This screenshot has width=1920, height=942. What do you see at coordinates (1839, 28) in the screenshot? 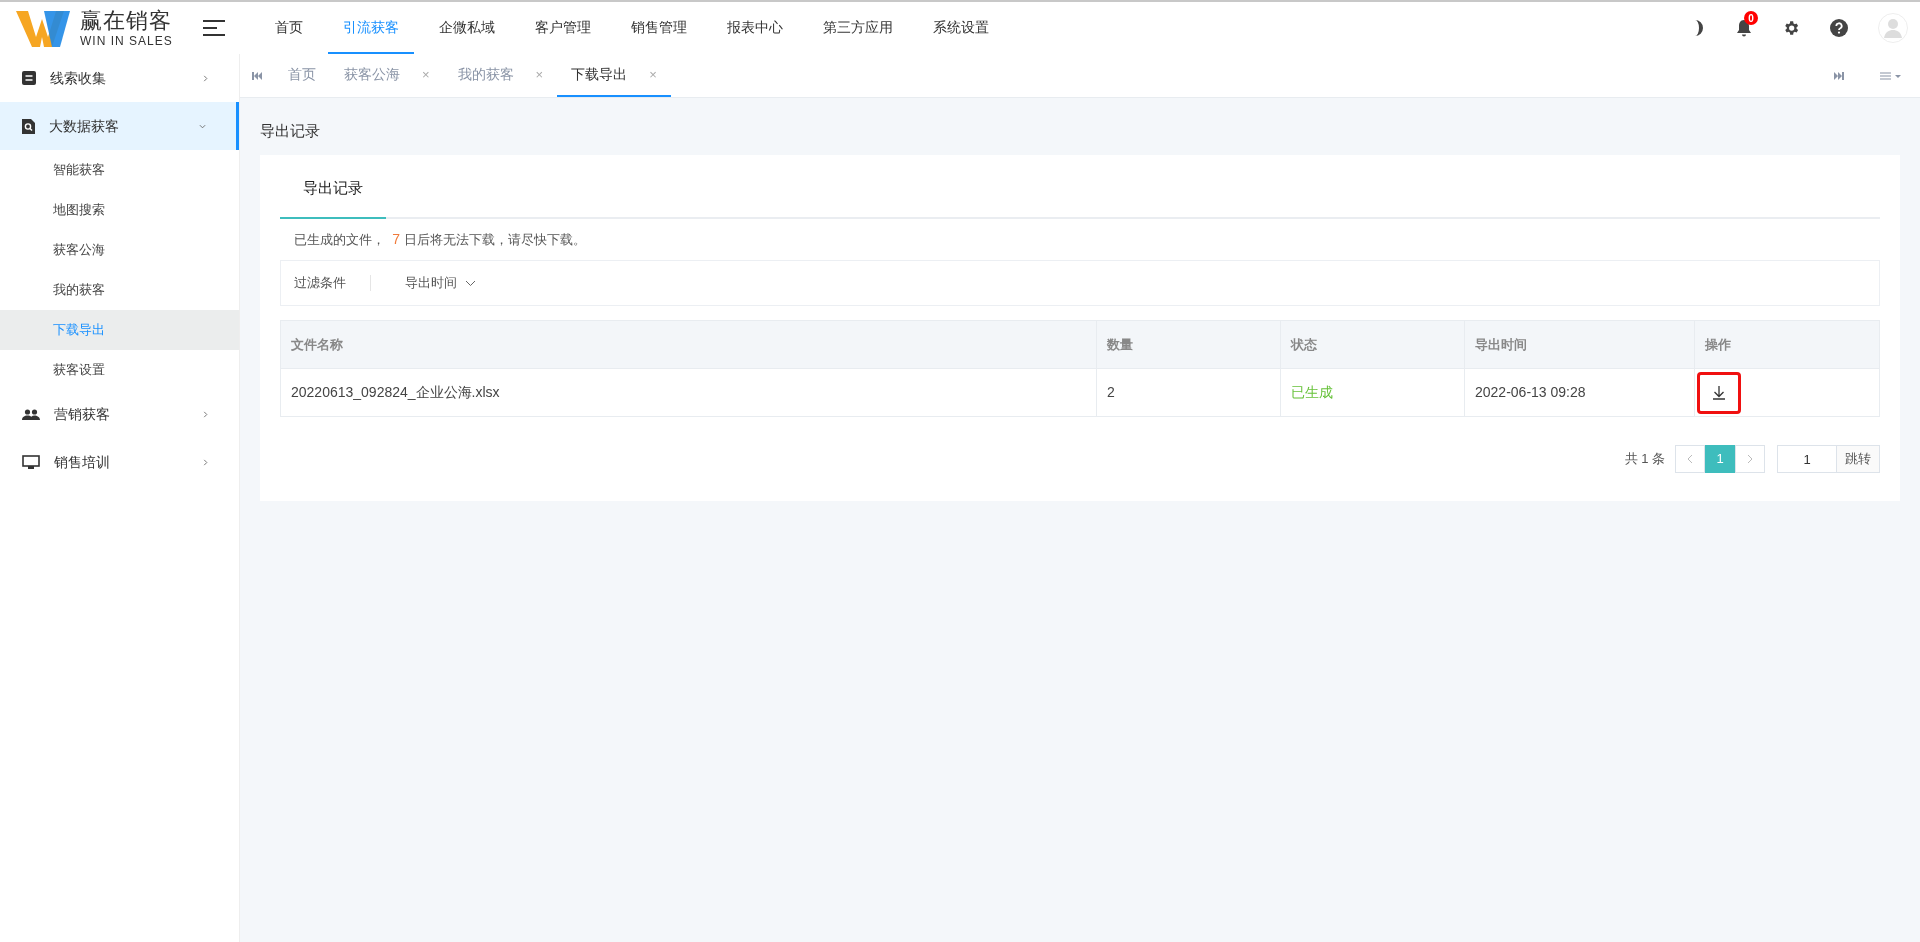
I see `help-icon` at bounding box center [1839, 28].